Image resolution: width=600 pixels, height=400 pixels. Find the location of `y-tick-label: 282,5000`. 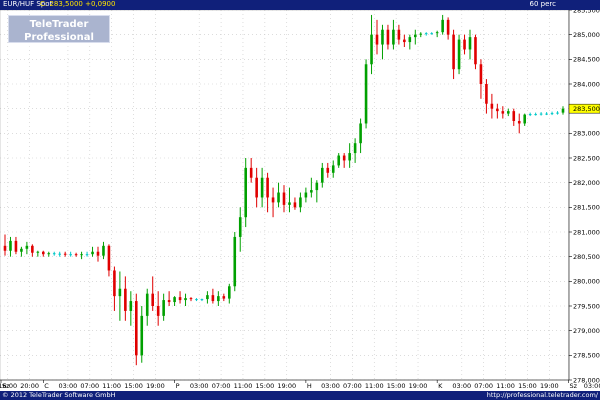

y-tick-label: 282,5000 is located at coordinates (586, 158).